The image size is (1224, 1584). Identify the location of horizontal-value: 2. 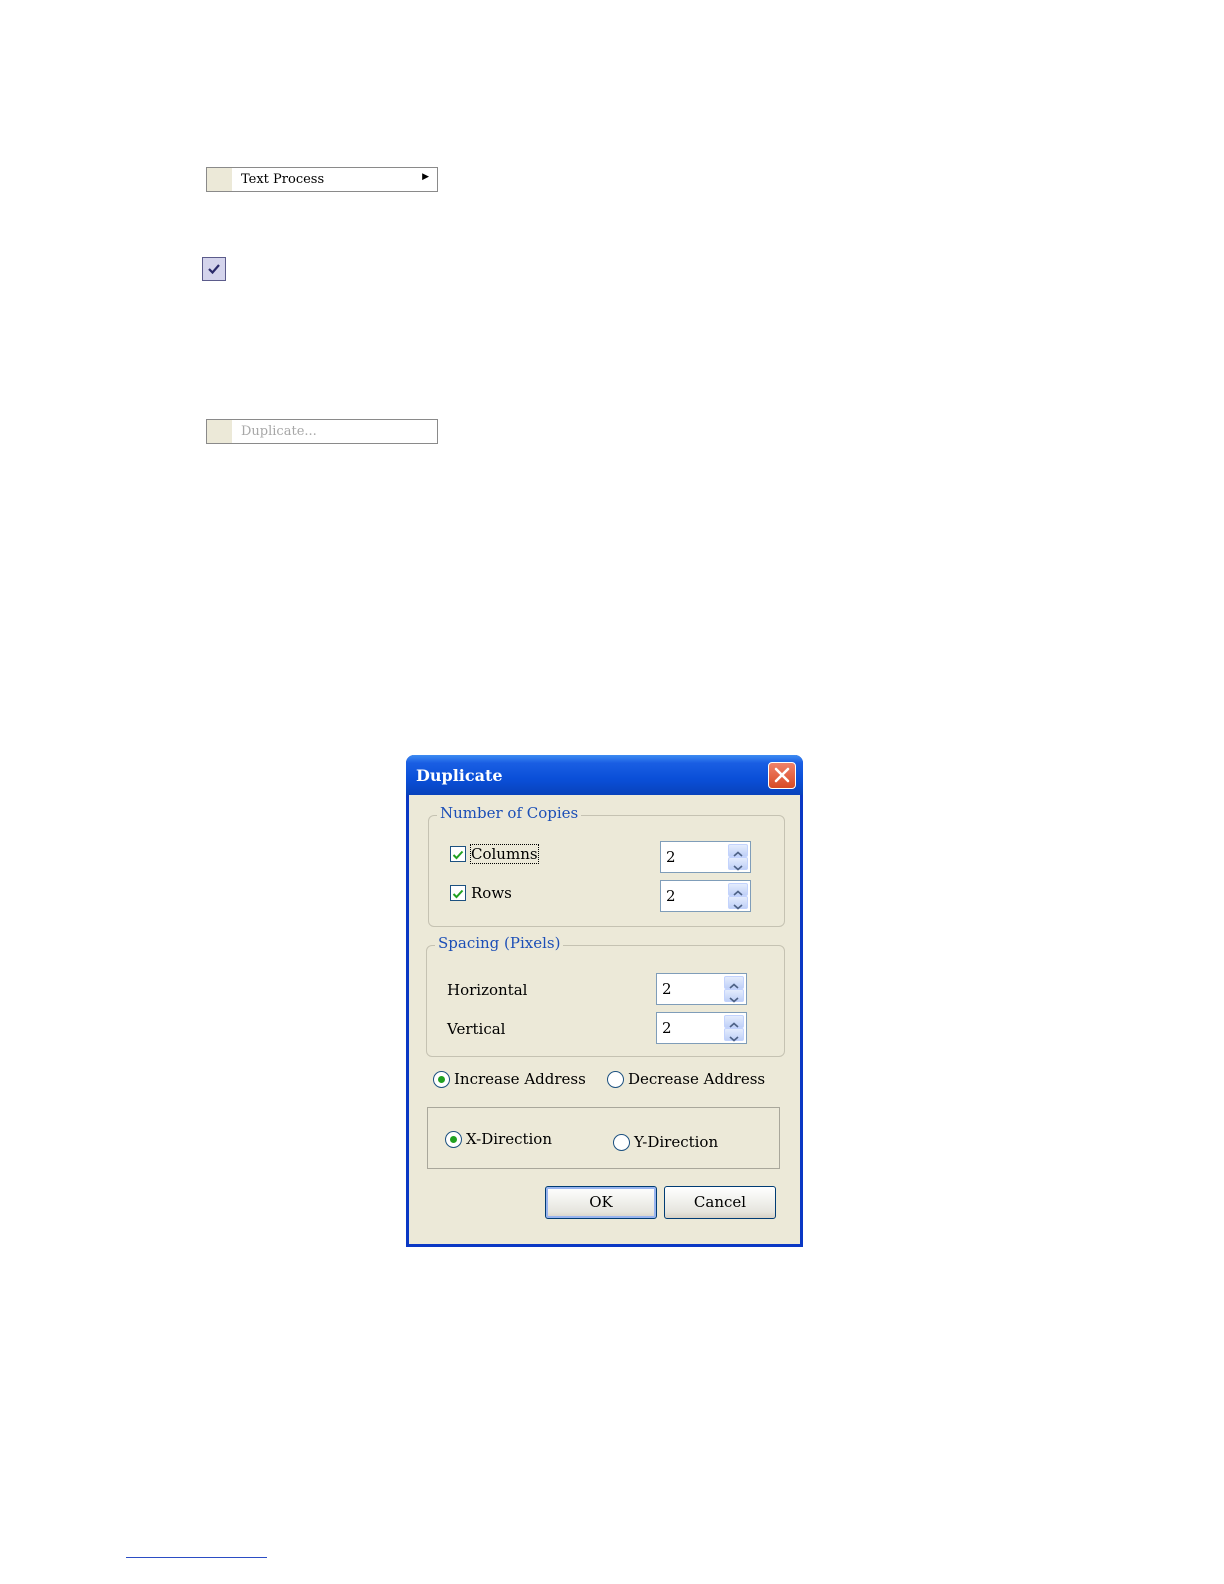
(667, 989).